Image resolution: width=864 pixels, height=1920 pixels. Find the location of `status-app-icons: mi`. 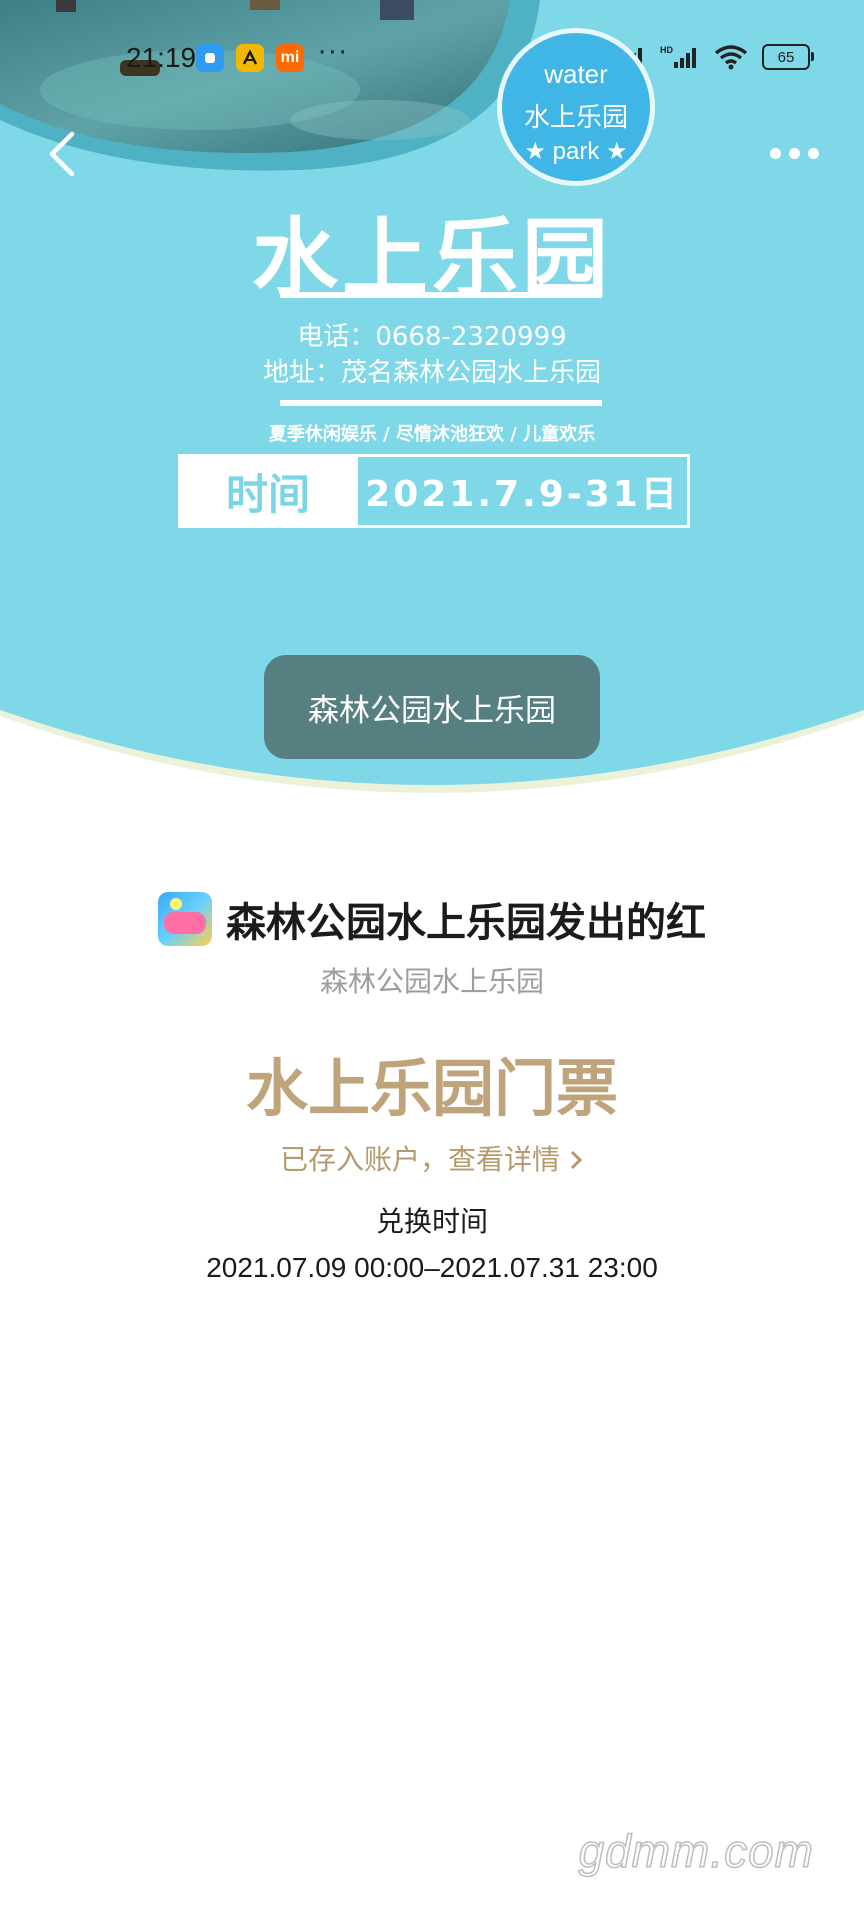

status-app-icons: mi is located at coordinates (250, 58).